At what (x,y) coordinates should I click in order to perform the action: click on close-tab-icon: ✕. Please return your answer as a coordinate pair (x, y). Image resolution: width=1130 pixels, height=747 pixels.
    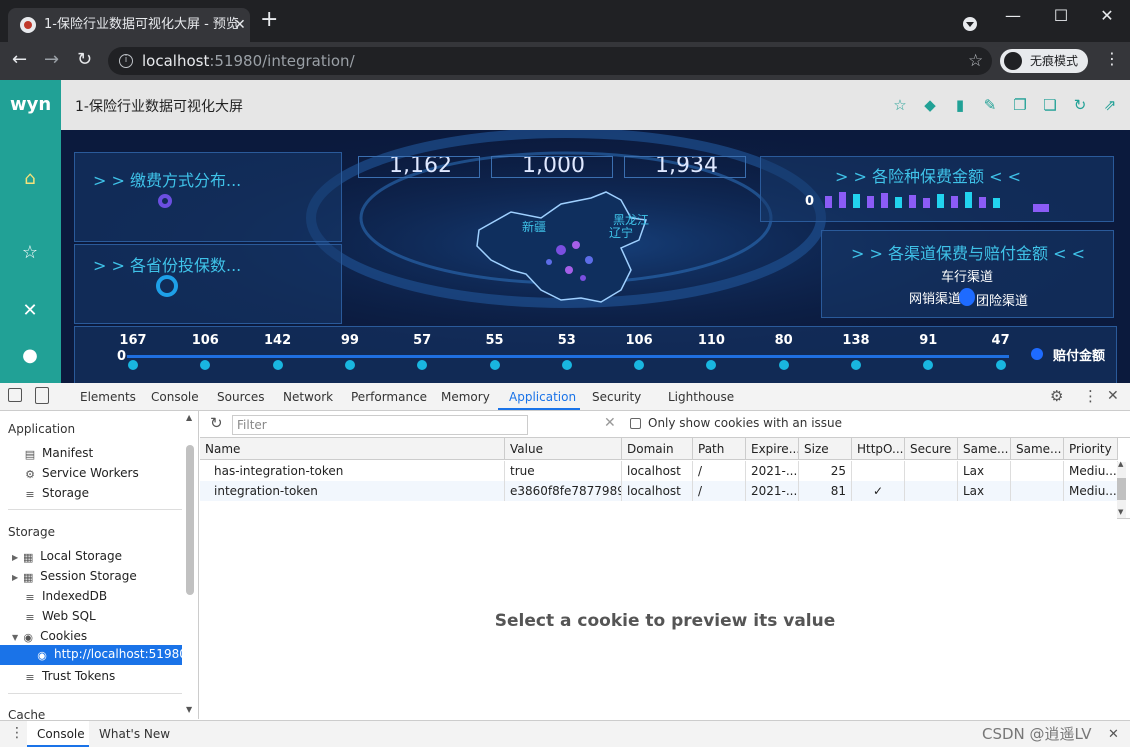
    Looking at the image, I should click on (240, 25).